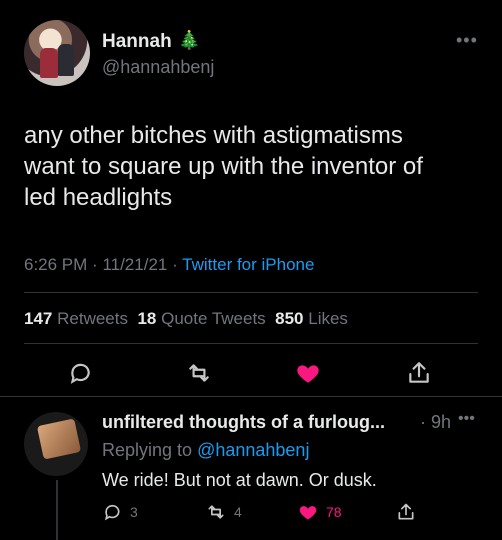 This screenshot has width=502, height=540. I want to click on tweet-text-line: any other bitches with astigmatisms, so click(213, 135).